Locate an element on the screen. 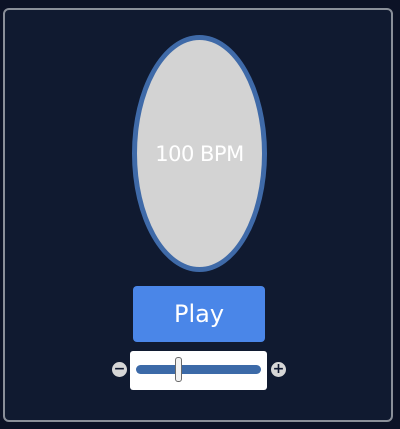  plus-icon: + is located at coordinates (278, 369).